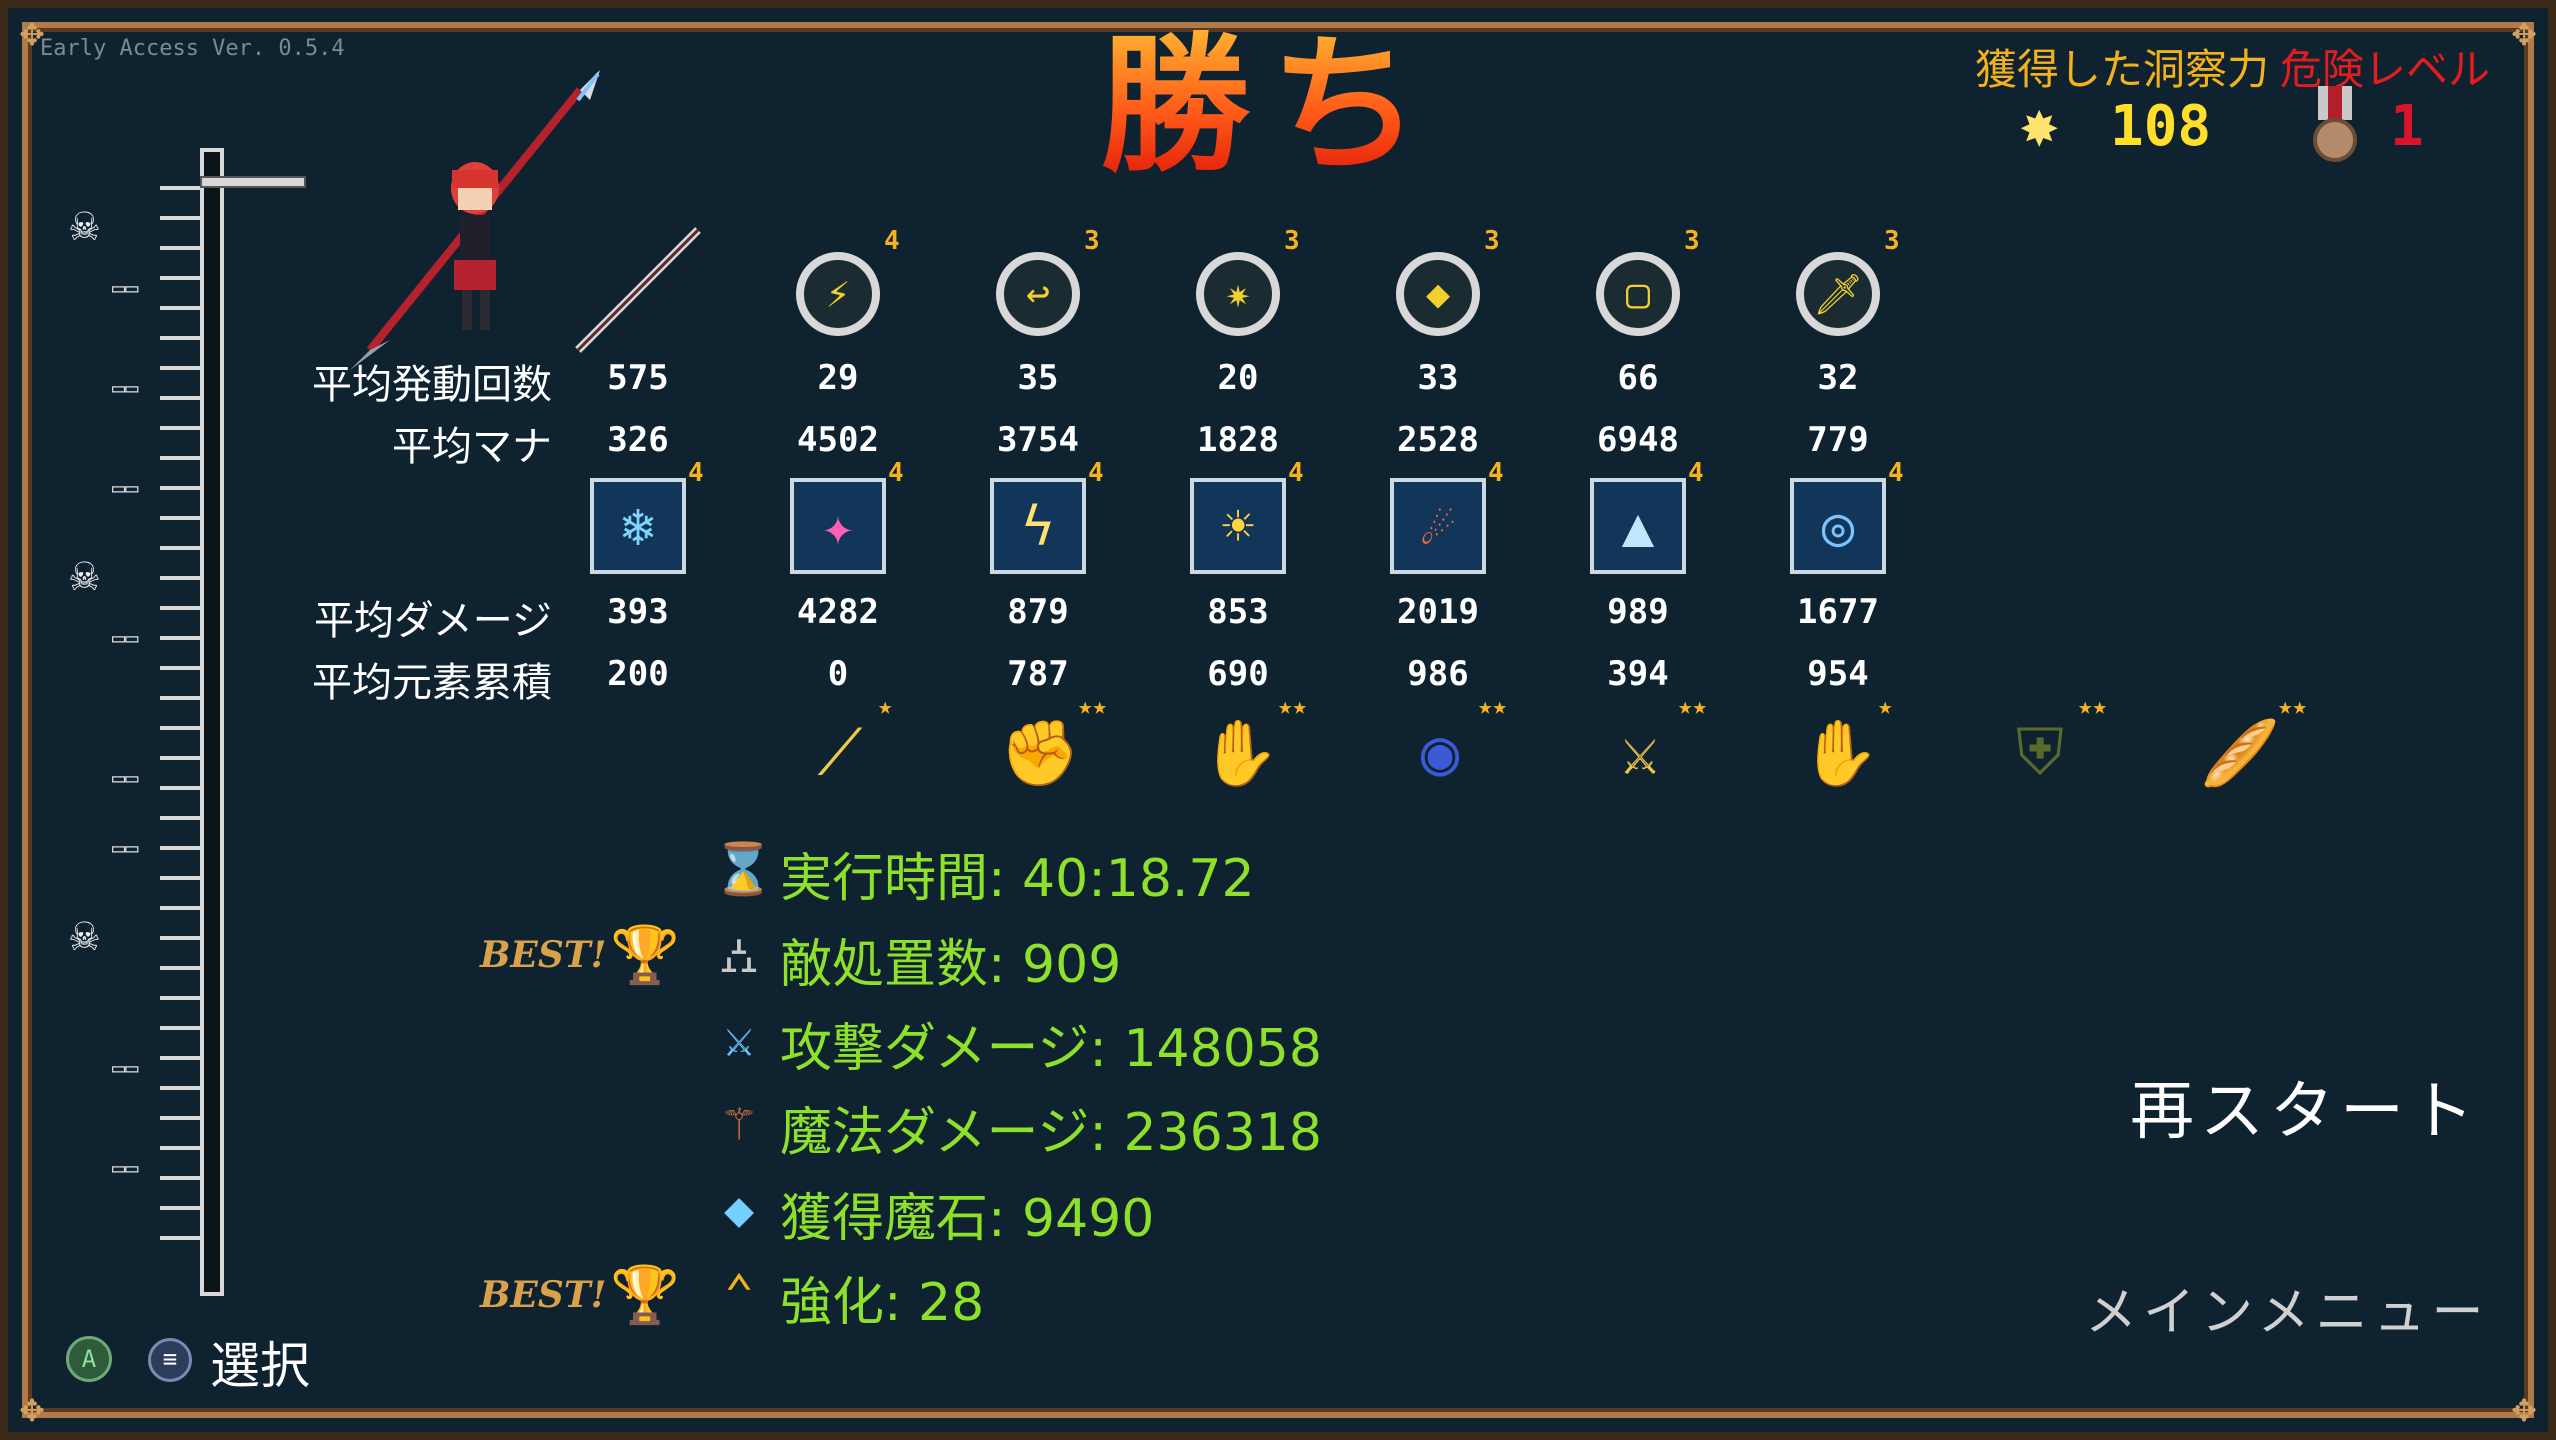  Describe the element at coordinates (1438, 294) in the screenshot. I see `crosshair-gem-icon: ◆` at that location.